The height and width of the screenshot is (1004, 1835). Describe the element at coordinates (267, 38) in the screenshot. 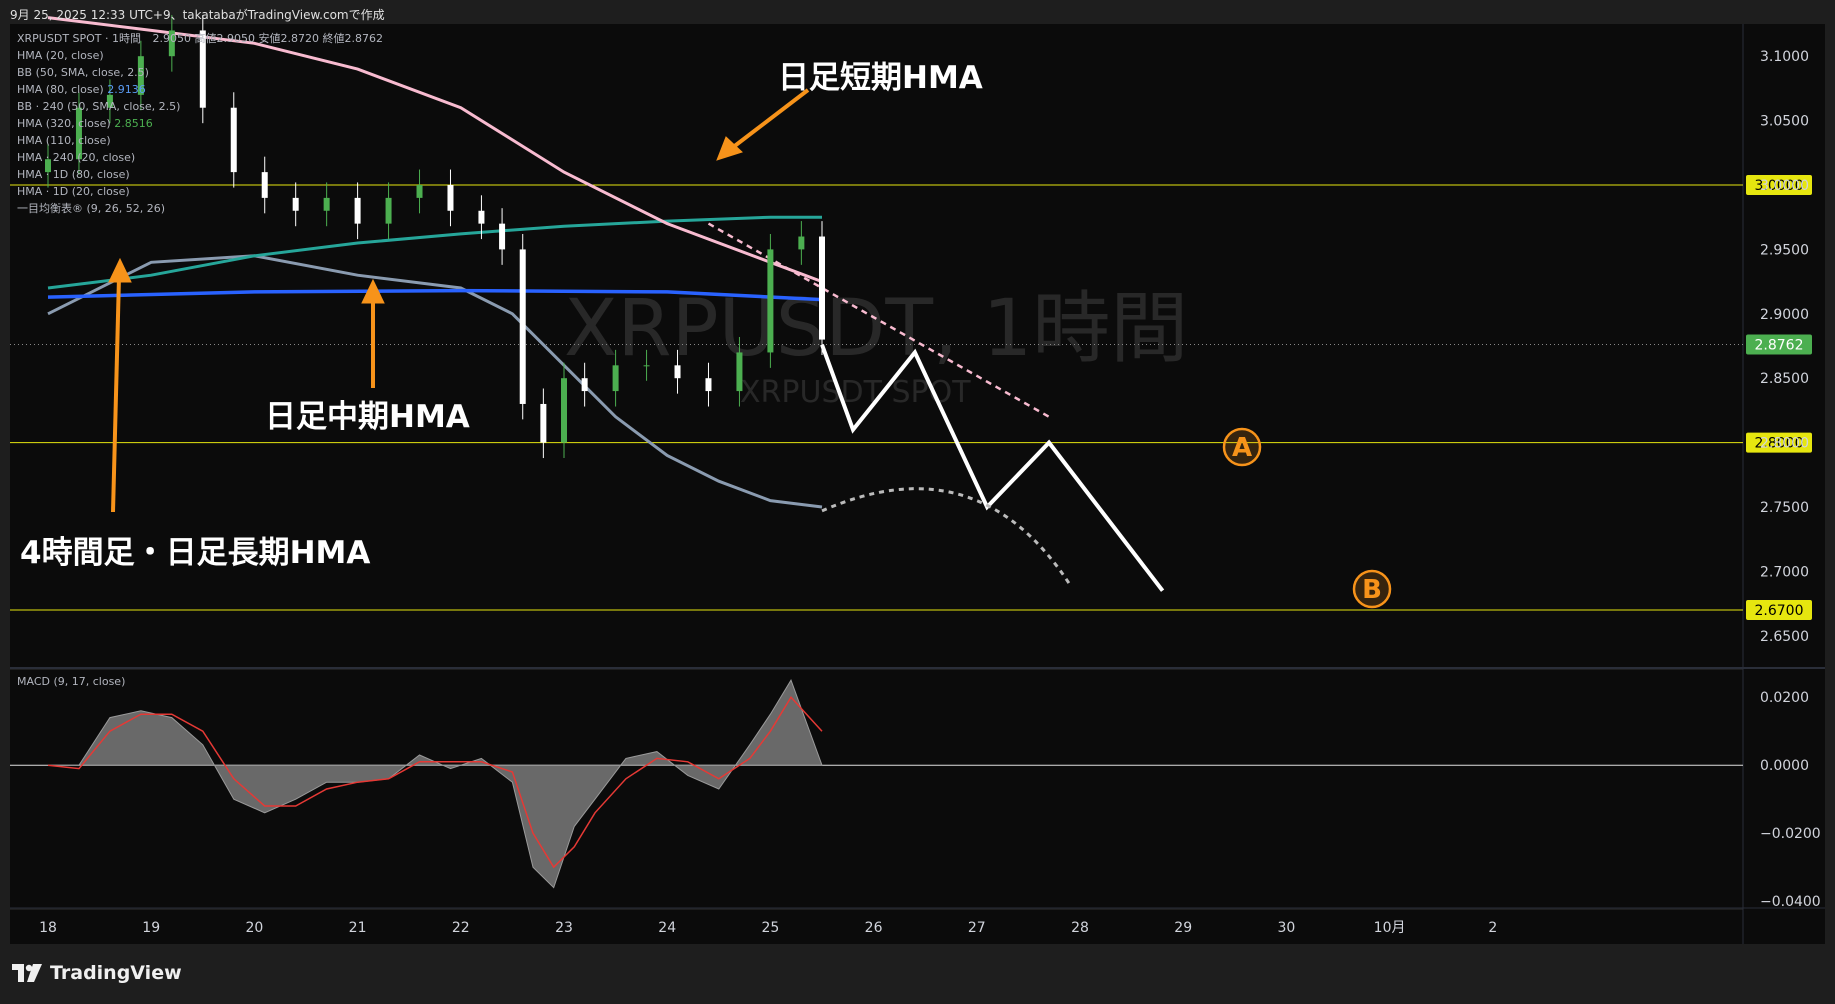

I see `legend-ohlc: 2.9050 高値2.9050 安値2.8720 終値2.8762` at that location.